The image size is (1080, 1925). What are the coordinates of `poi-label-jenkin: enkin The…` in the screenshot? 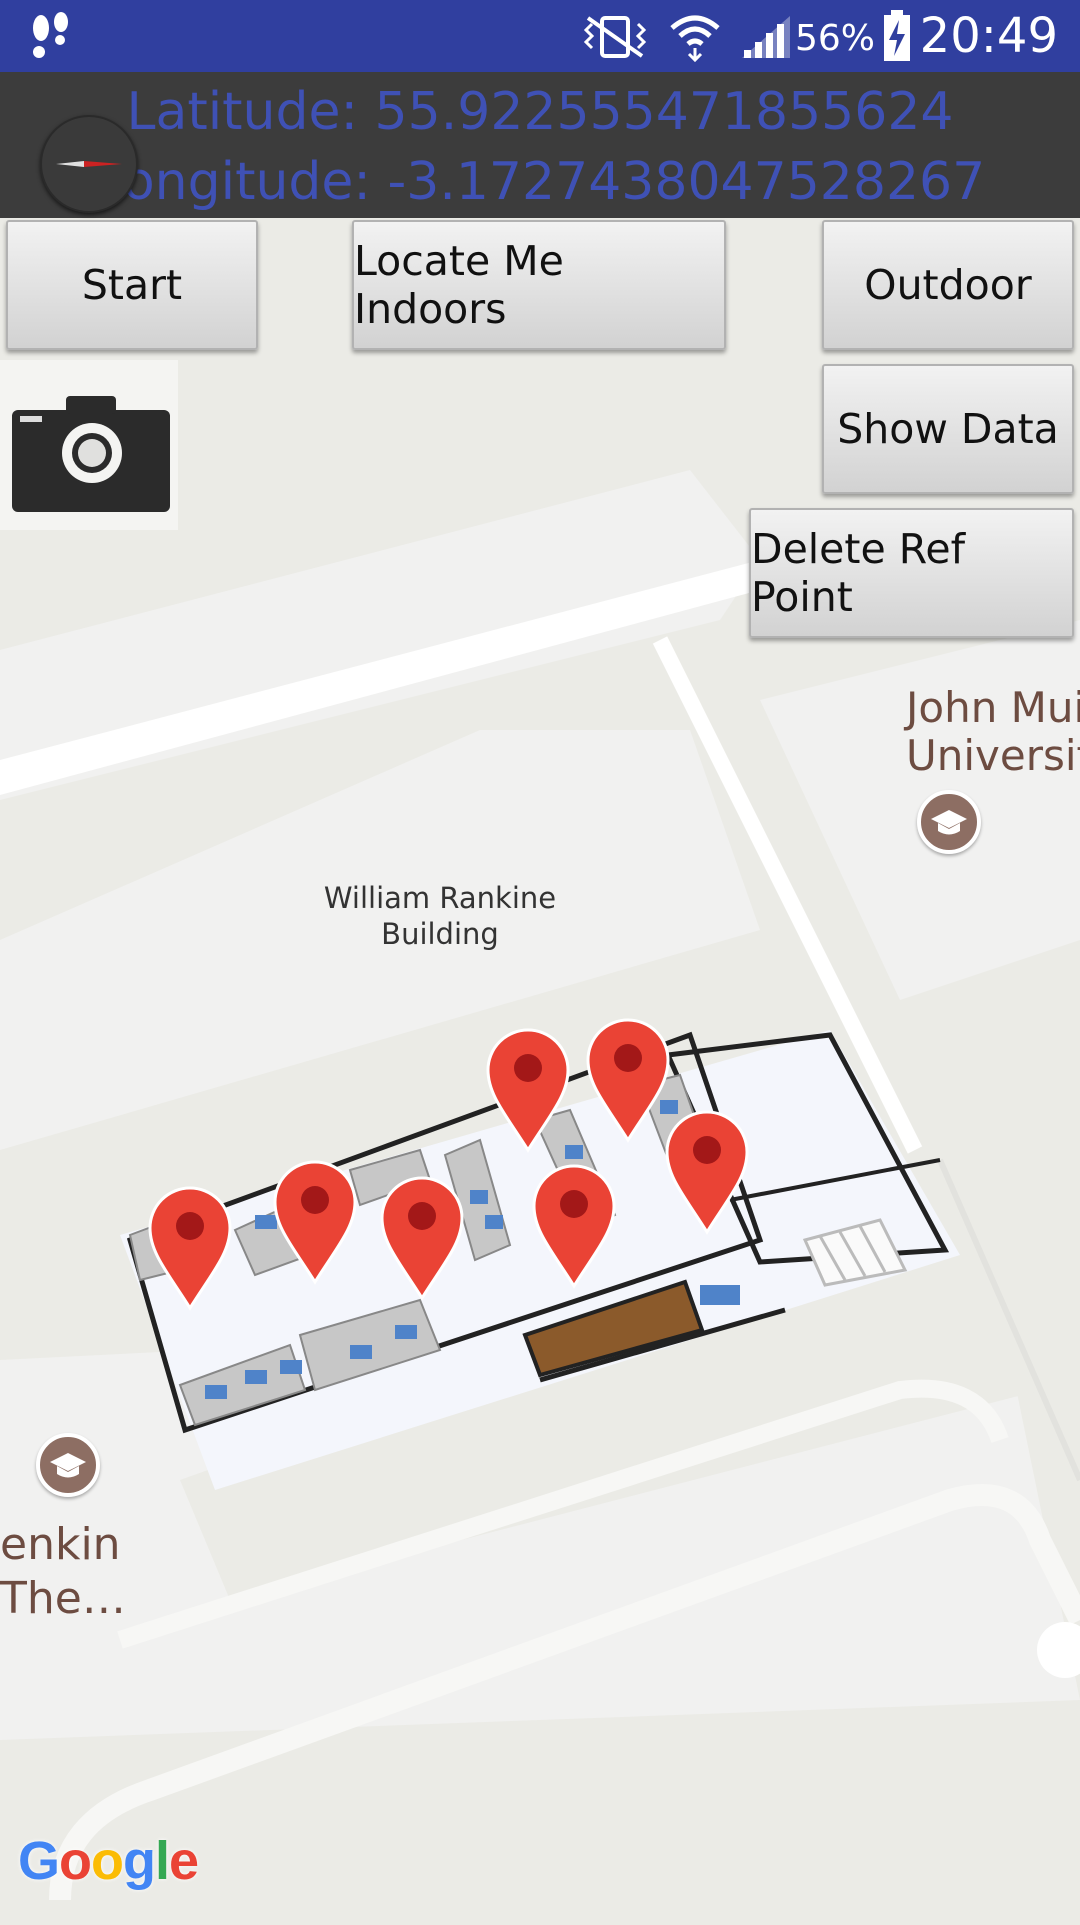 It's located at (63, 1572).